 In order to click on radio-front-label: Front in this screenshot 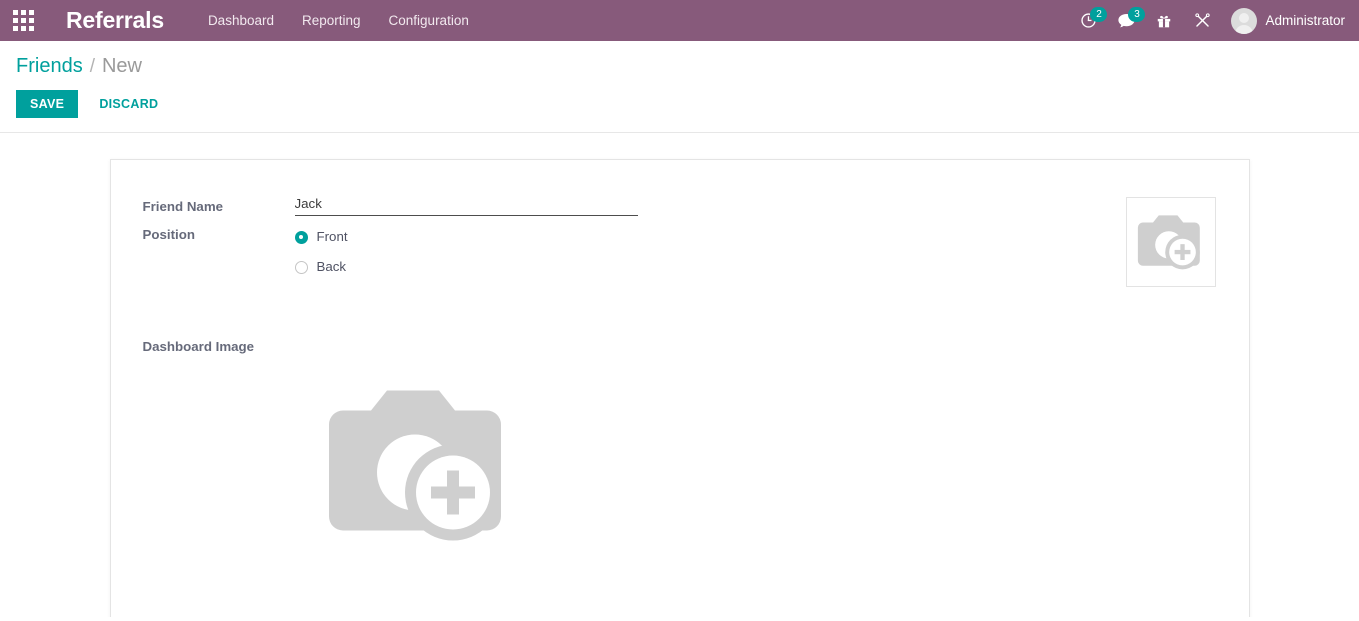, I will do `click(332, 237)`.